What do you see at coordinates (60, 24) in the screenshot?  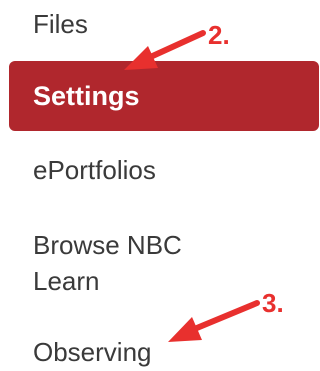 I see `nav-item-files: Files` at bounding box center [60, 24].